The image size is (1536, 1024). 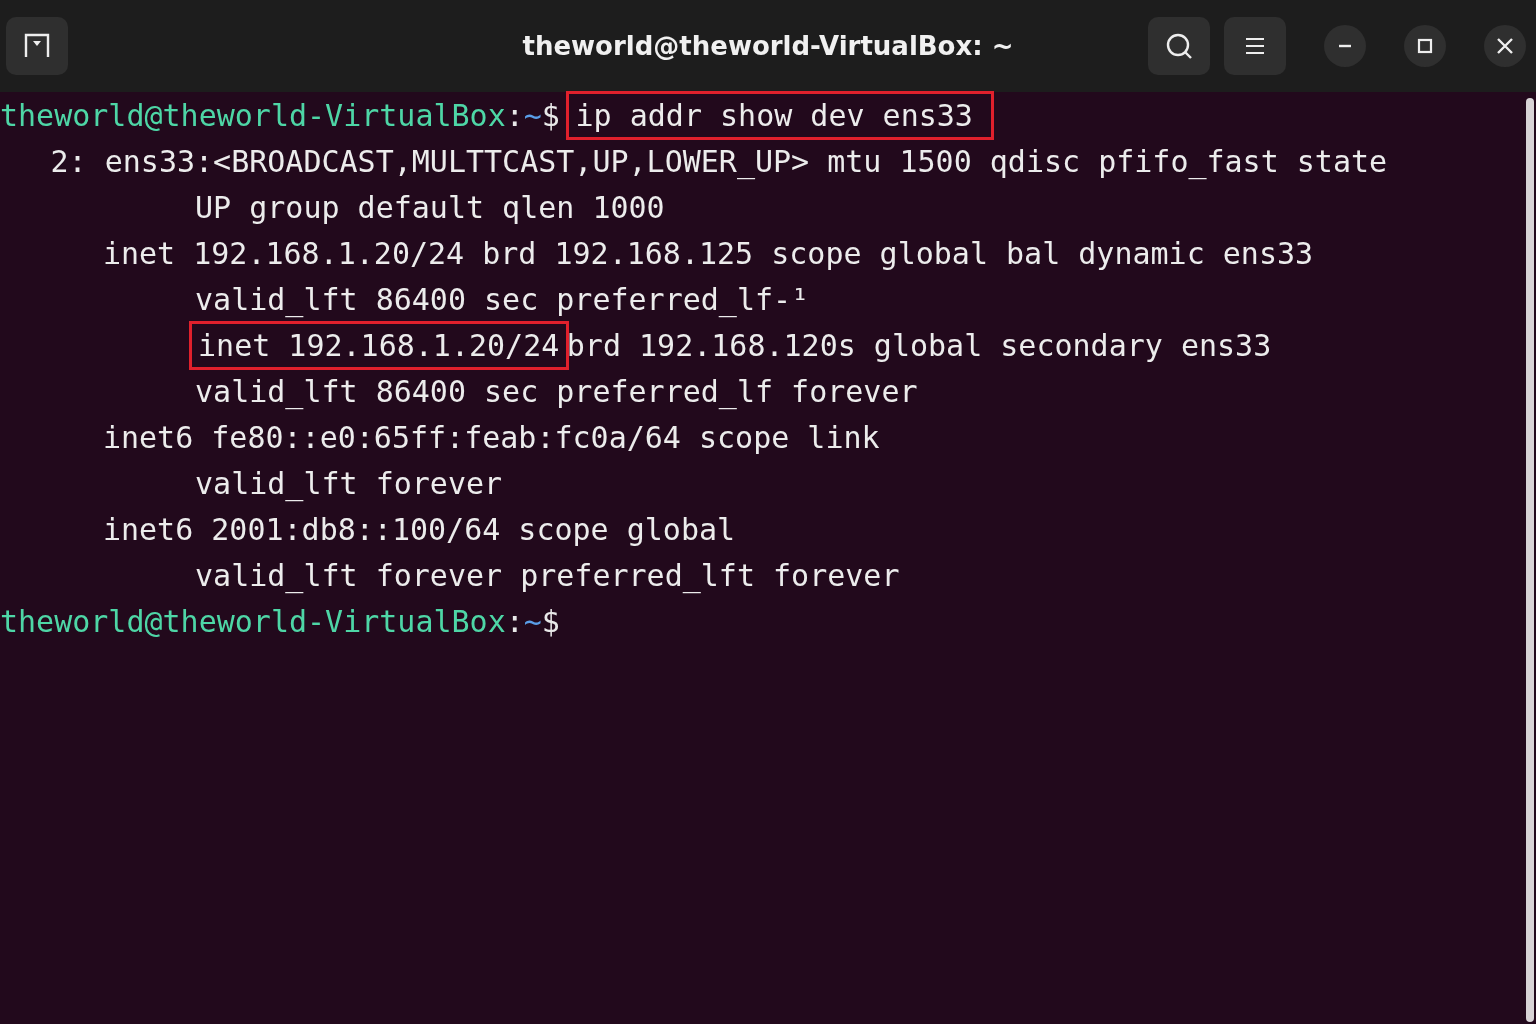 I want to click on output-text: valid_lft forever, so click(x=349, y=483).